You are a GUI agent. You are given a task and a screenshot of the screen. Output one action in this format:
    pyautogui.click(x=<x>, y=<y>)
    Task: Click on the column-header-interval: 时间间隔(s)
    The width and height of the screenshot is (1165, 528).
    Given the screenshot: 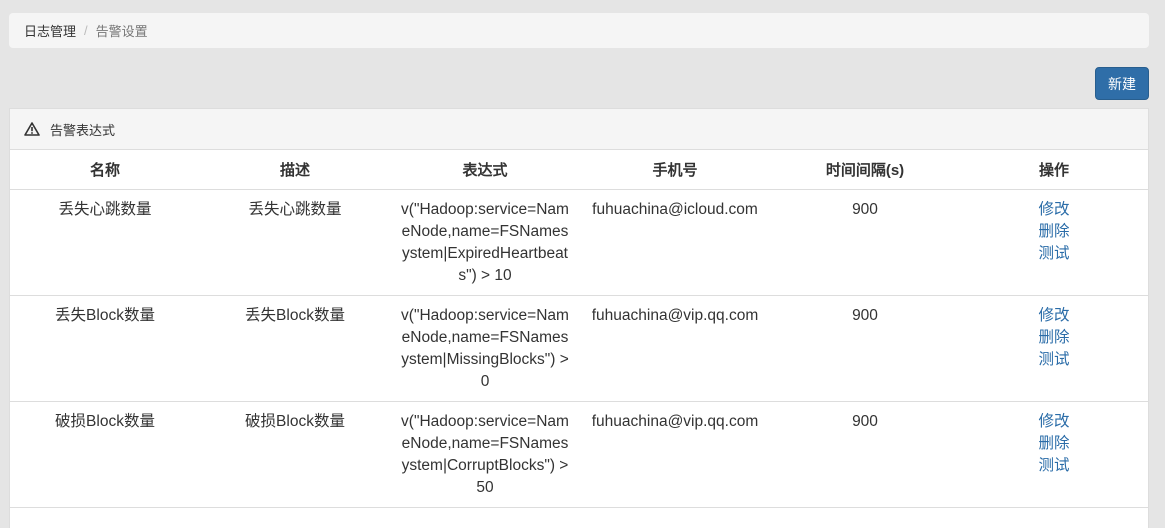 What is the action you would take?
    pyautogui.click(x=865, y=170)
    